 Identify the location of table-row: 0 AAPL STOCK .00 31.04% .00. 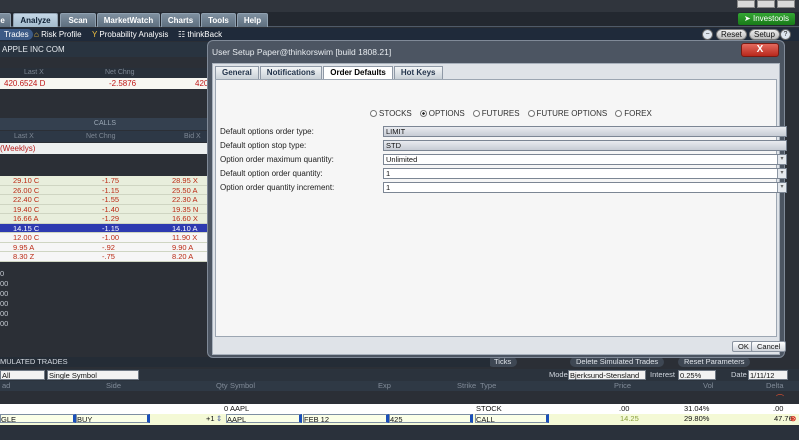
(399, 409).